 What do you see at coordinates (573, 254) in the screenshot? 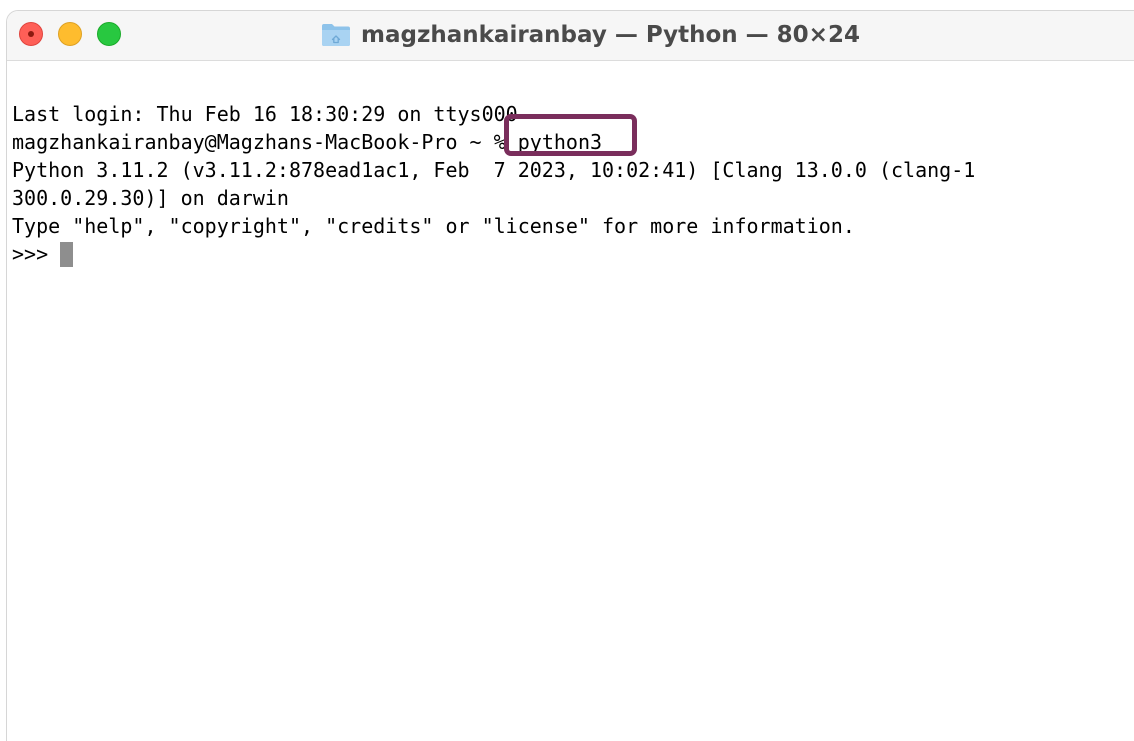
I see `repl-line: >>>` at bounding box center [573, 254].